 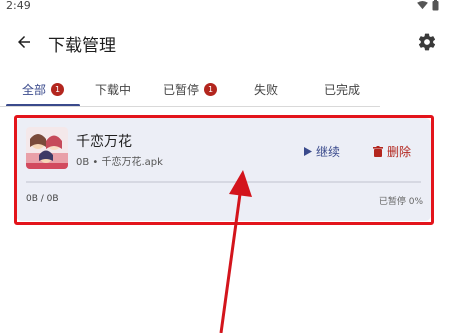 What do you see at coordinates (223, 182) in the screenshot?
I see `progress-bar` at bounding box center [223, 182].